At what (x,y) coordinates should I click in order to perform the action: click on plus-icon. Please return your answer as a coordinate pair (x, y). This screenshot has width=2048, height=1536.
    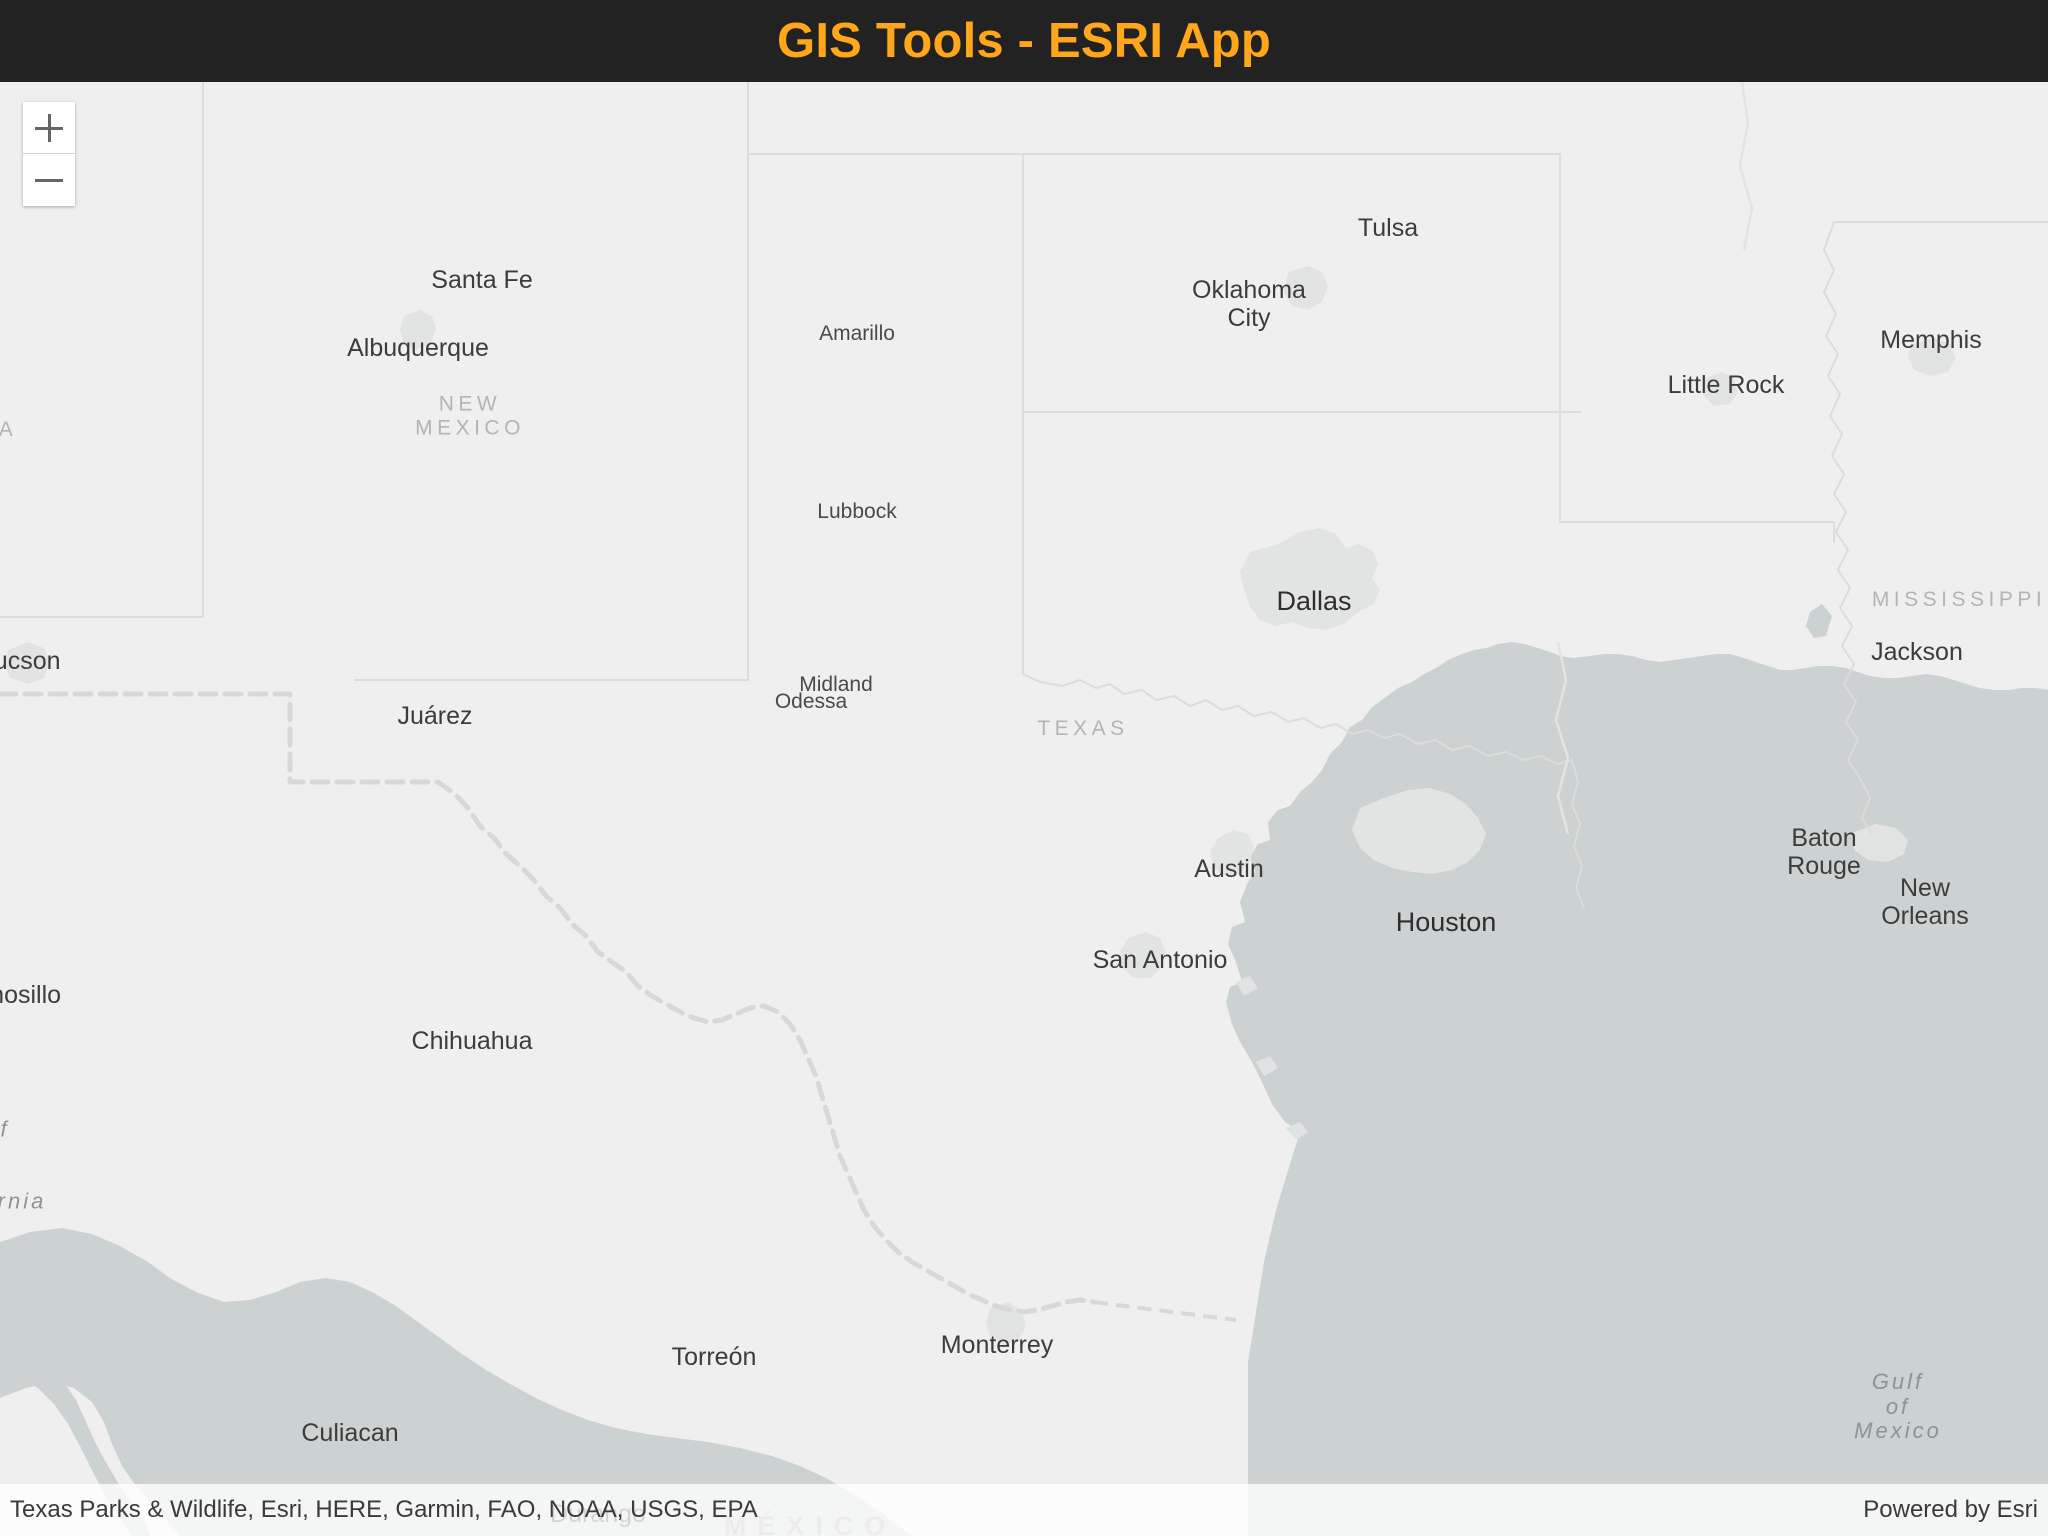
    Looking at the image, I should click on (49, 127).